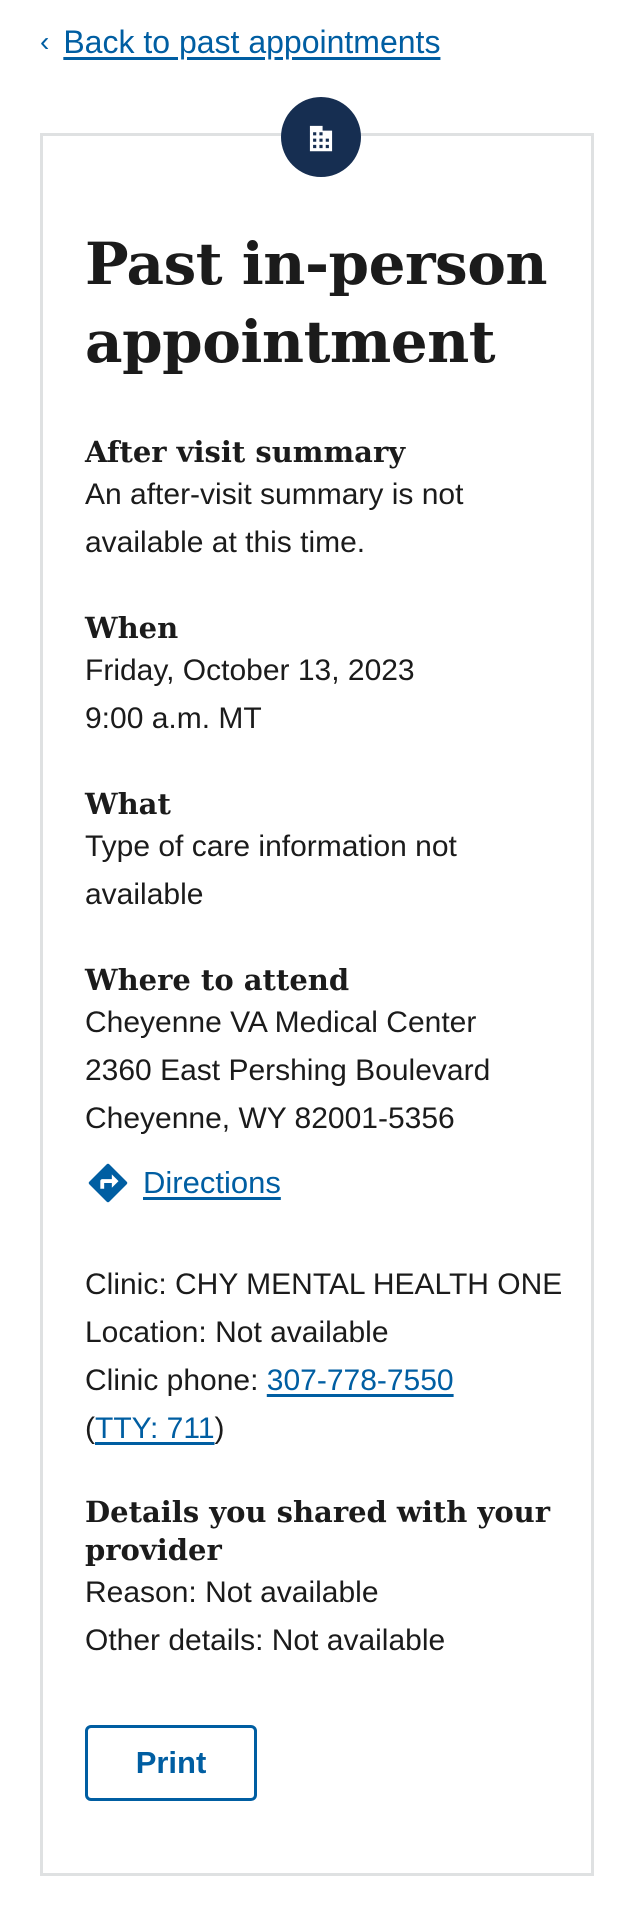 The image size is (640, 1912). Describe the element at coordinates (237, 1332) in the screenshot. I see `clinic-location: Location: Not available` at that location.